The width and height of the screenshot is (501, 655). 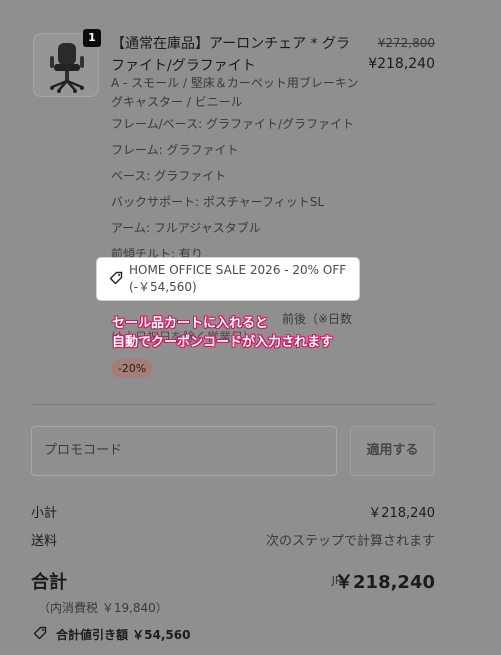 I want to click on original-price: ¥272,800, so click(x=406, y=43).